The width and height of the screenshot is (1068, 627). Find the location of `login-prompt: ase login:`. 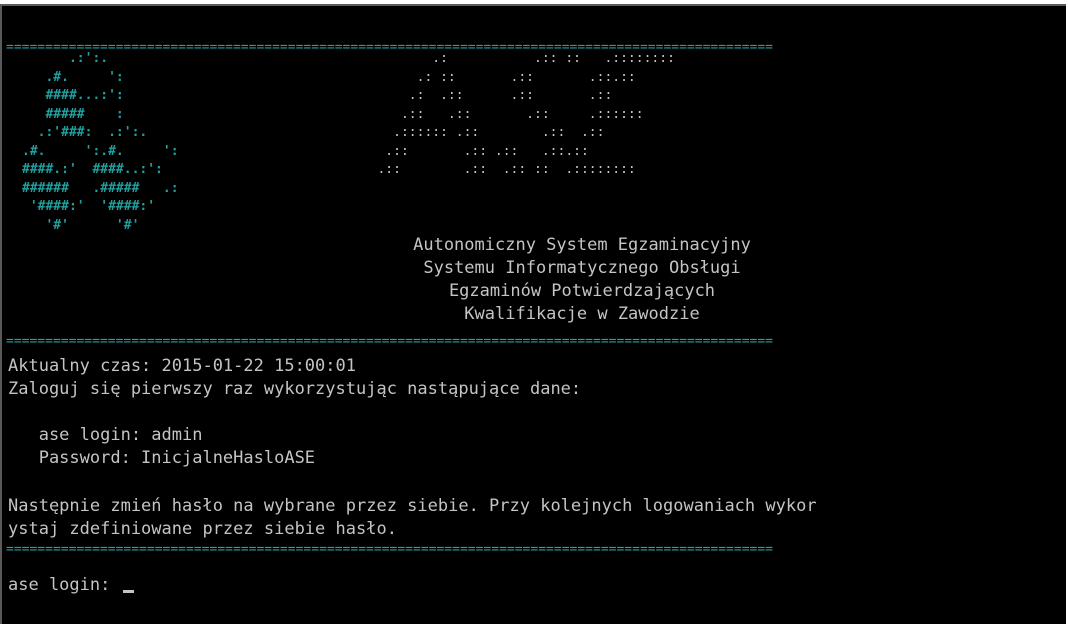

login-prompt: ase login: is located at coordinates (71, 585).